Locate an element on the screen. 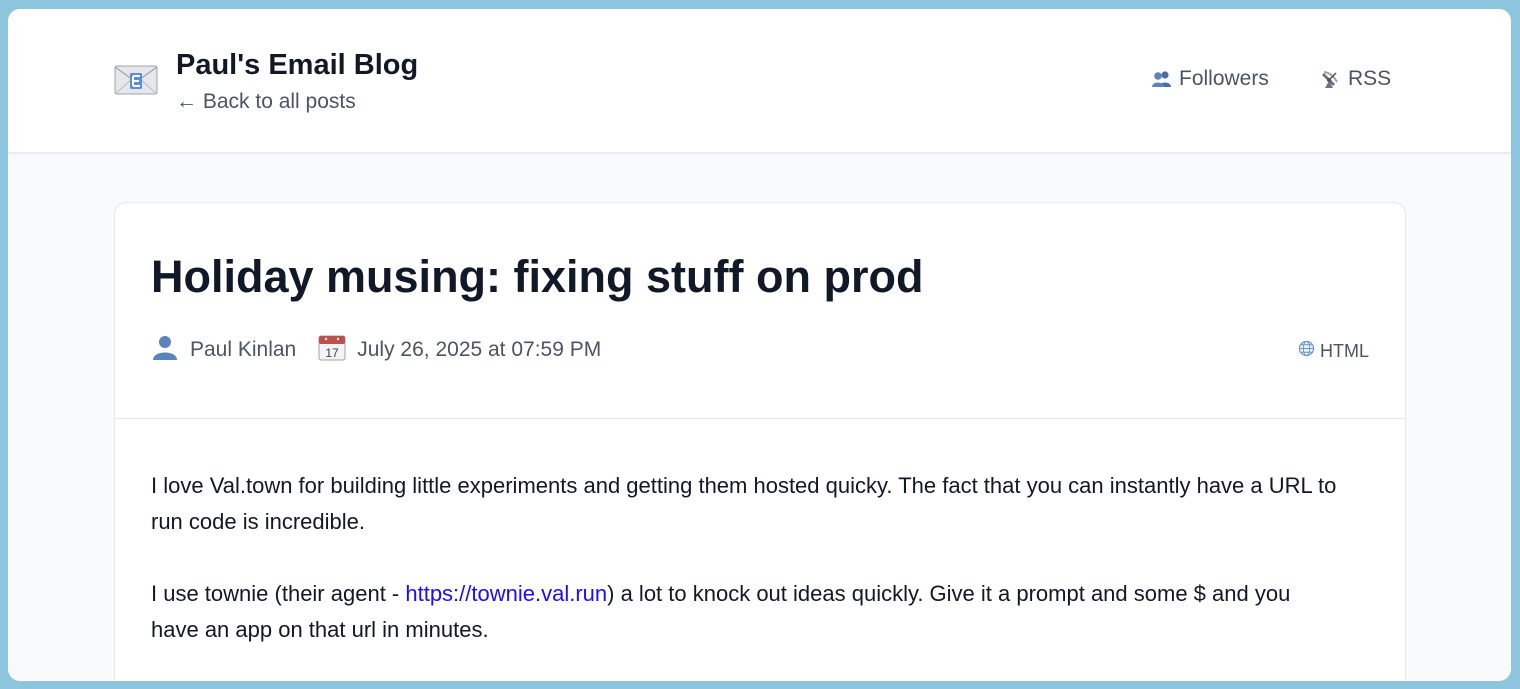 The height and width of the screenshot is (689, 1520). post-date: July 26, 2025 at 07:59 PM is located at coordinates (479, 349).